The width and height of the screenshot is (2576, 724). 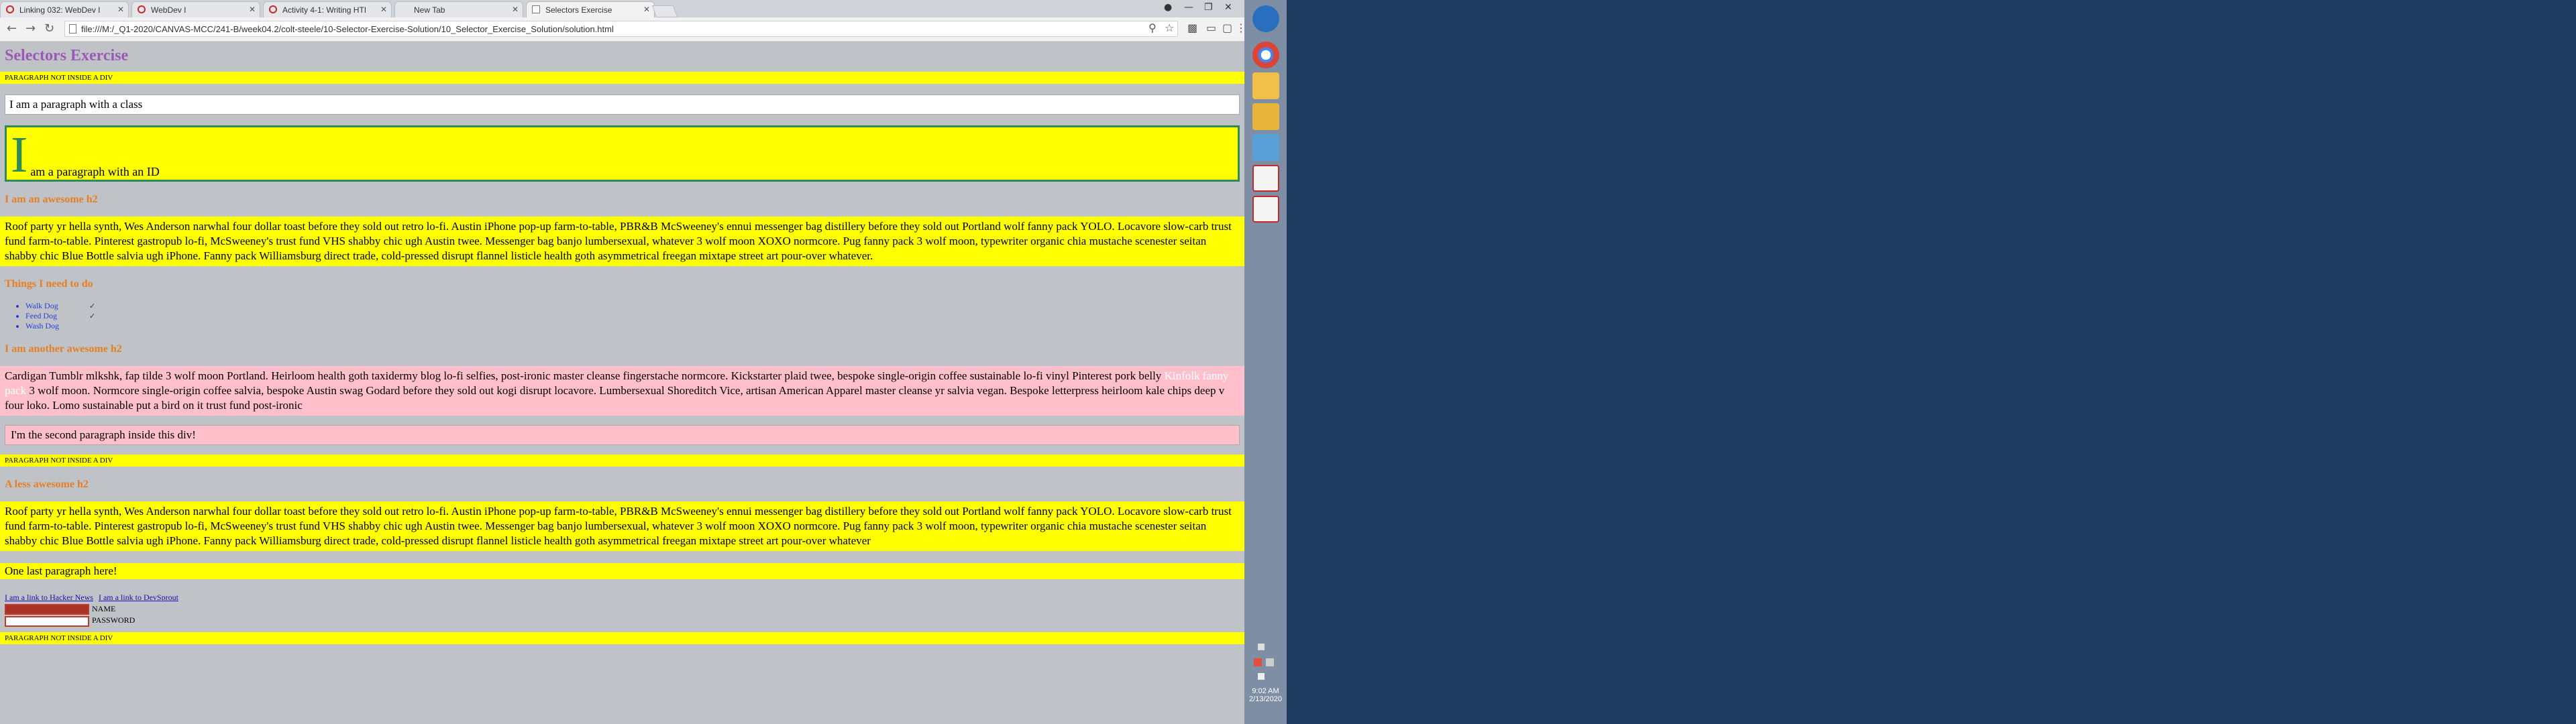 I want to click on heading-less: A less awesome h2, so click(x=47, y=484).